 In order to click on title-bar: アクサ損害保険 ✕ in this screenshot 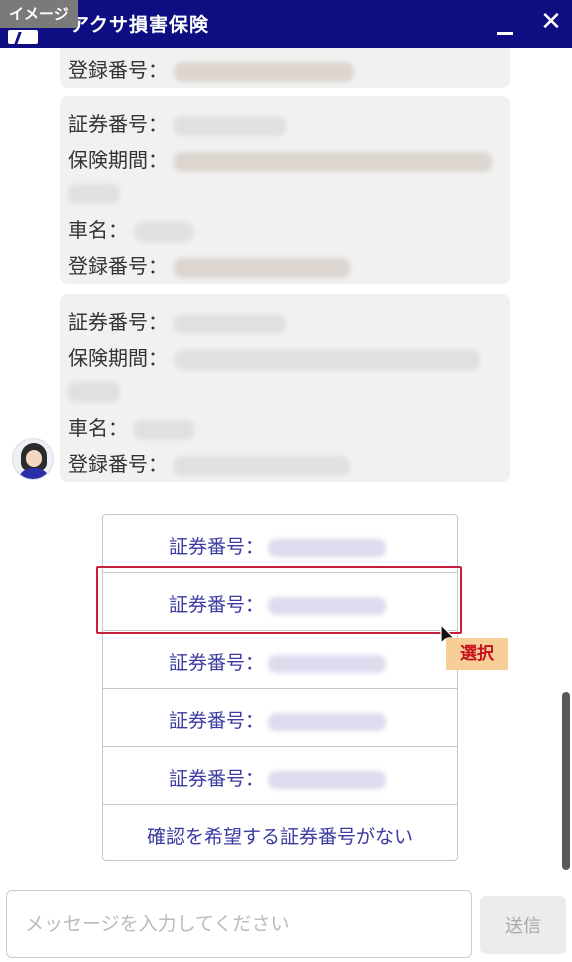, I will do `click(286, 24)`.